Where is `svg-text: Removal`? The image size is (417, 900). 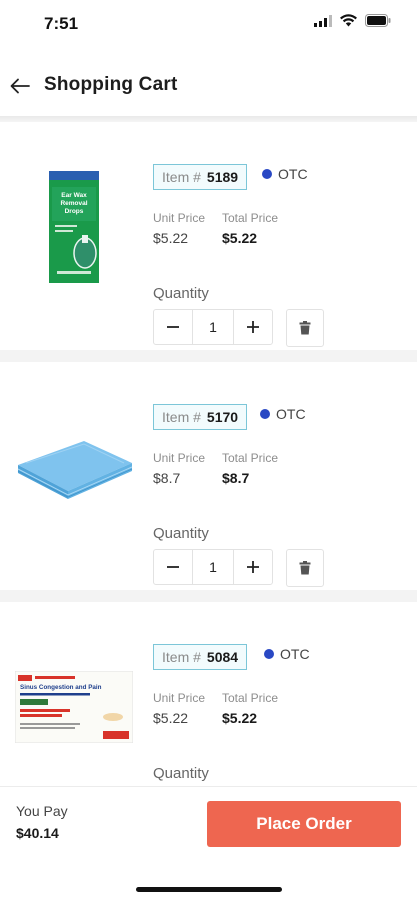
svg-text: Removal is located at coordinates (73, 203).